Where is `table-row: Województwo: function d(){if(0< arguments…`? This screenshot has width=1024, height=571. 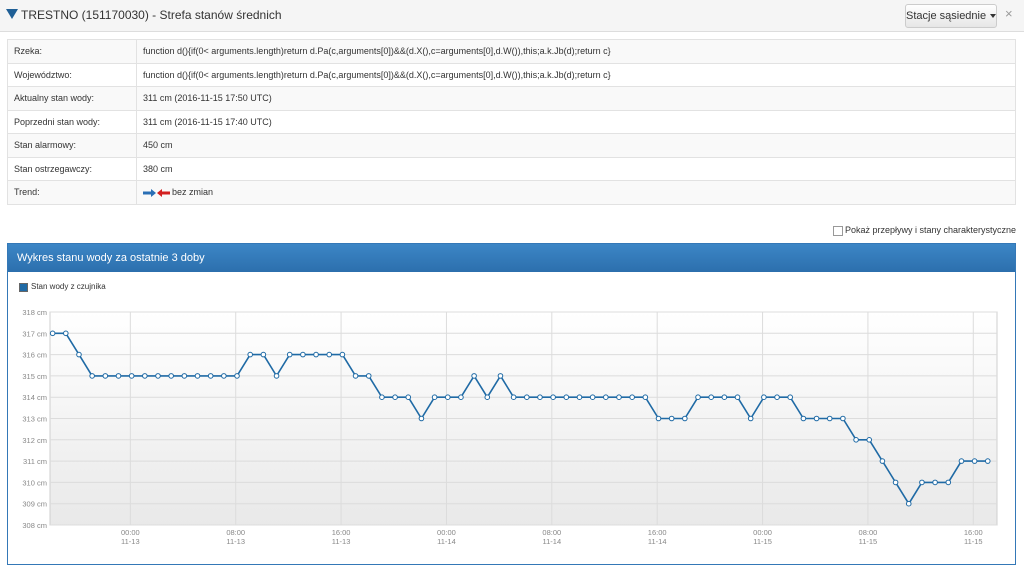 table-row: Województwo: function d(){if(0< arguments… is located at coordinates (511, 74).